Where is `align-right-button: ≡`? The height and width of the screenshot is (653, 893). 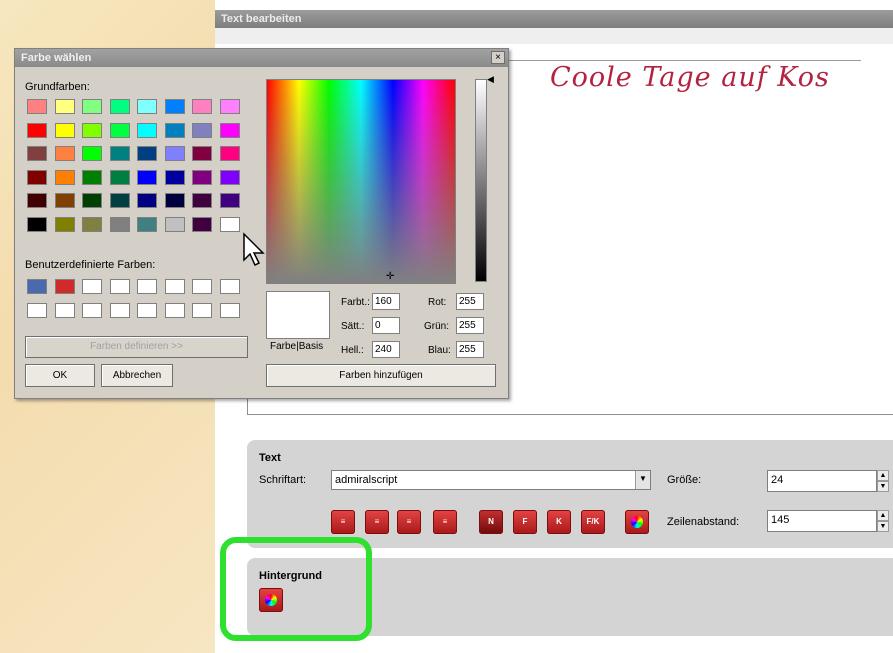
align-right-button: ≡ is located at coordinates (409, 522).